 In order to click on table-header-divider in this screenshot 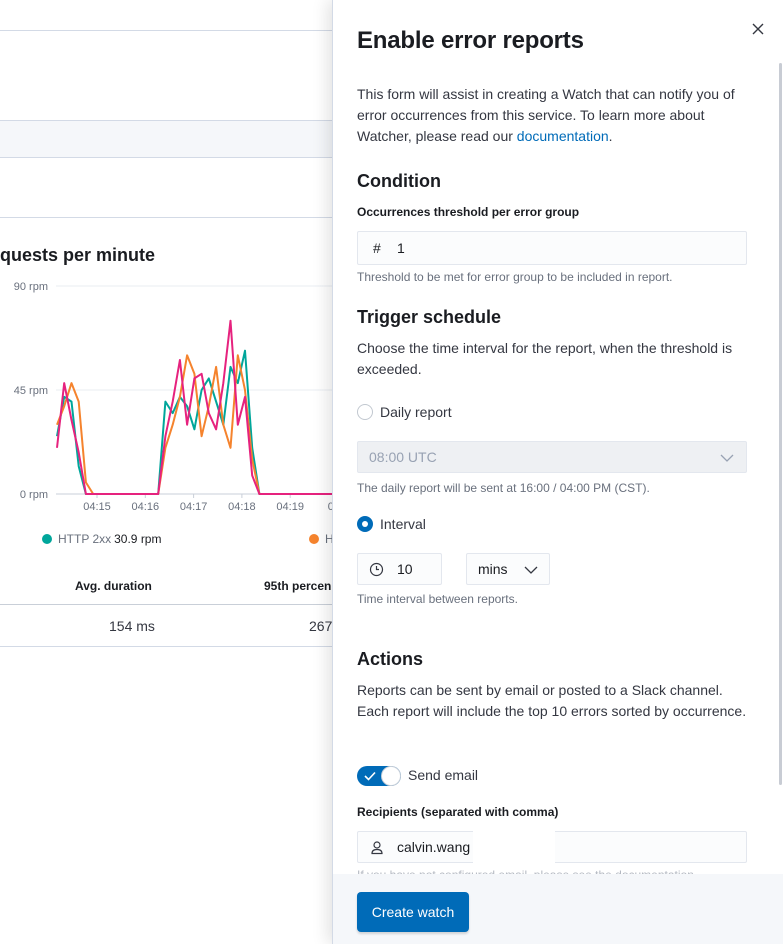, I will do `click(170, 604)`.